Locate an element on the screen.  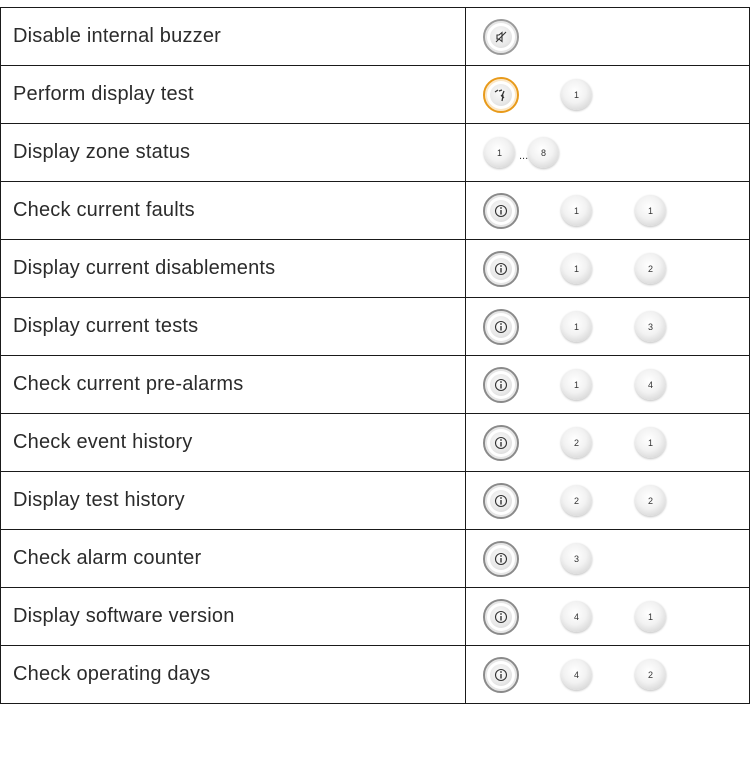
key-sequence: 1 ... 8 is located at coordinates (607, 152).